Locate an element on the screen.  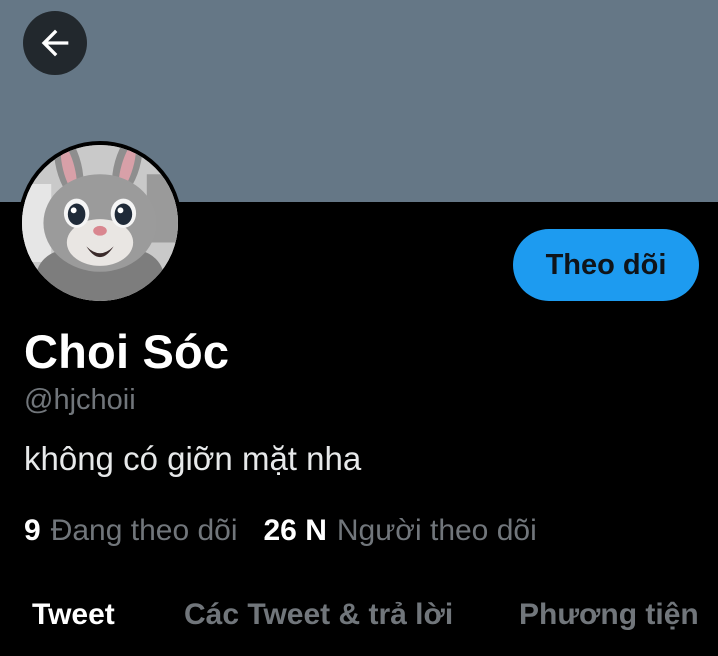
user-handle: @hjchoii is located at coordinates (80, 400).